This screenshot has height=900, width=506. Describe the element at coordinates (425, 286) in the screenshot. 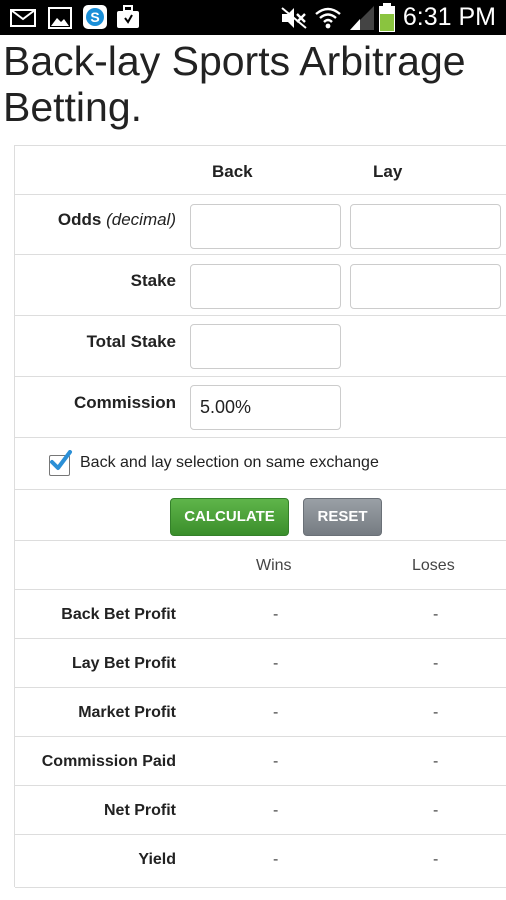

I see `lay-stake-input` at that location.